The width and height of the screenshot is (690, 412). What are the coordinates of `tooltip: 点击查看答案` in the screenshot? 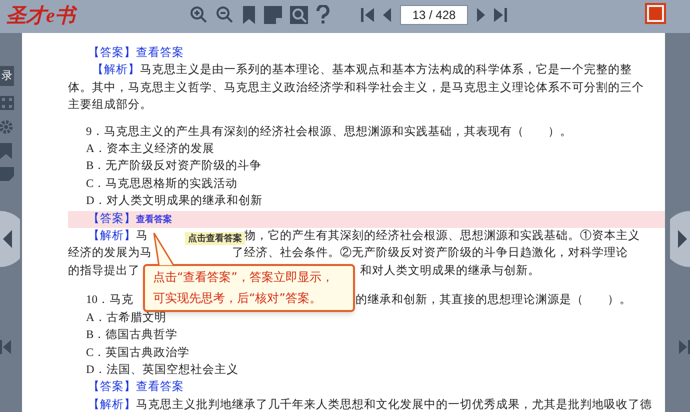 It's located at (215, 238).